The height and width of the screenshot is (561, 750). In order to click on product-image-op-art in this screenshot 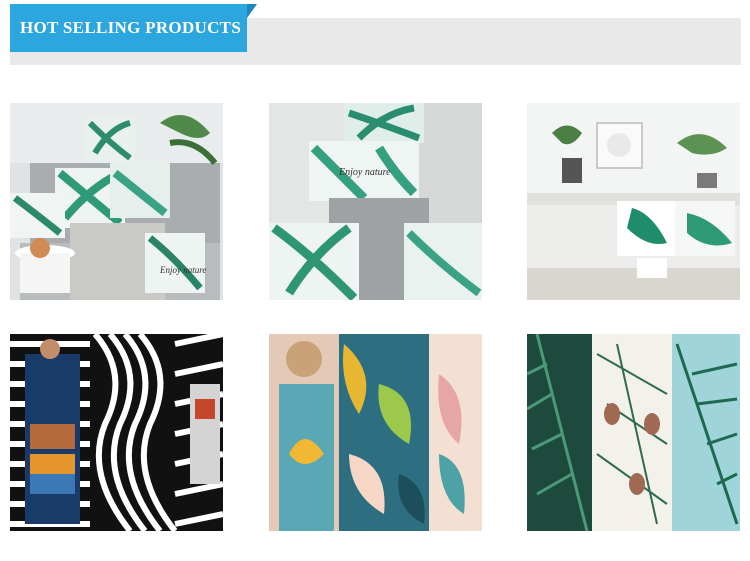, I will do `click(116, 432)`.